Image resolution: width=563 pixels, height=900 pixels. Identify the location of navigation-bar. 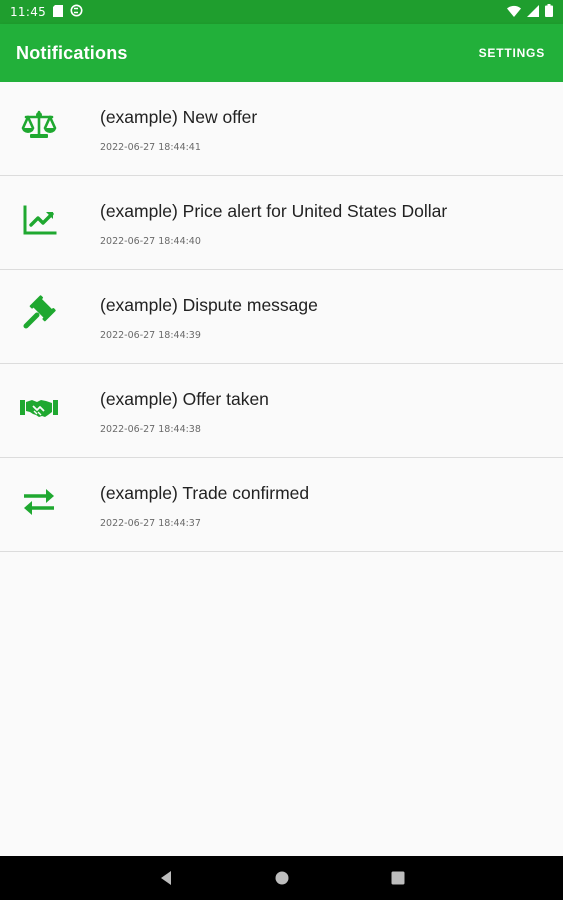
(281, 878).